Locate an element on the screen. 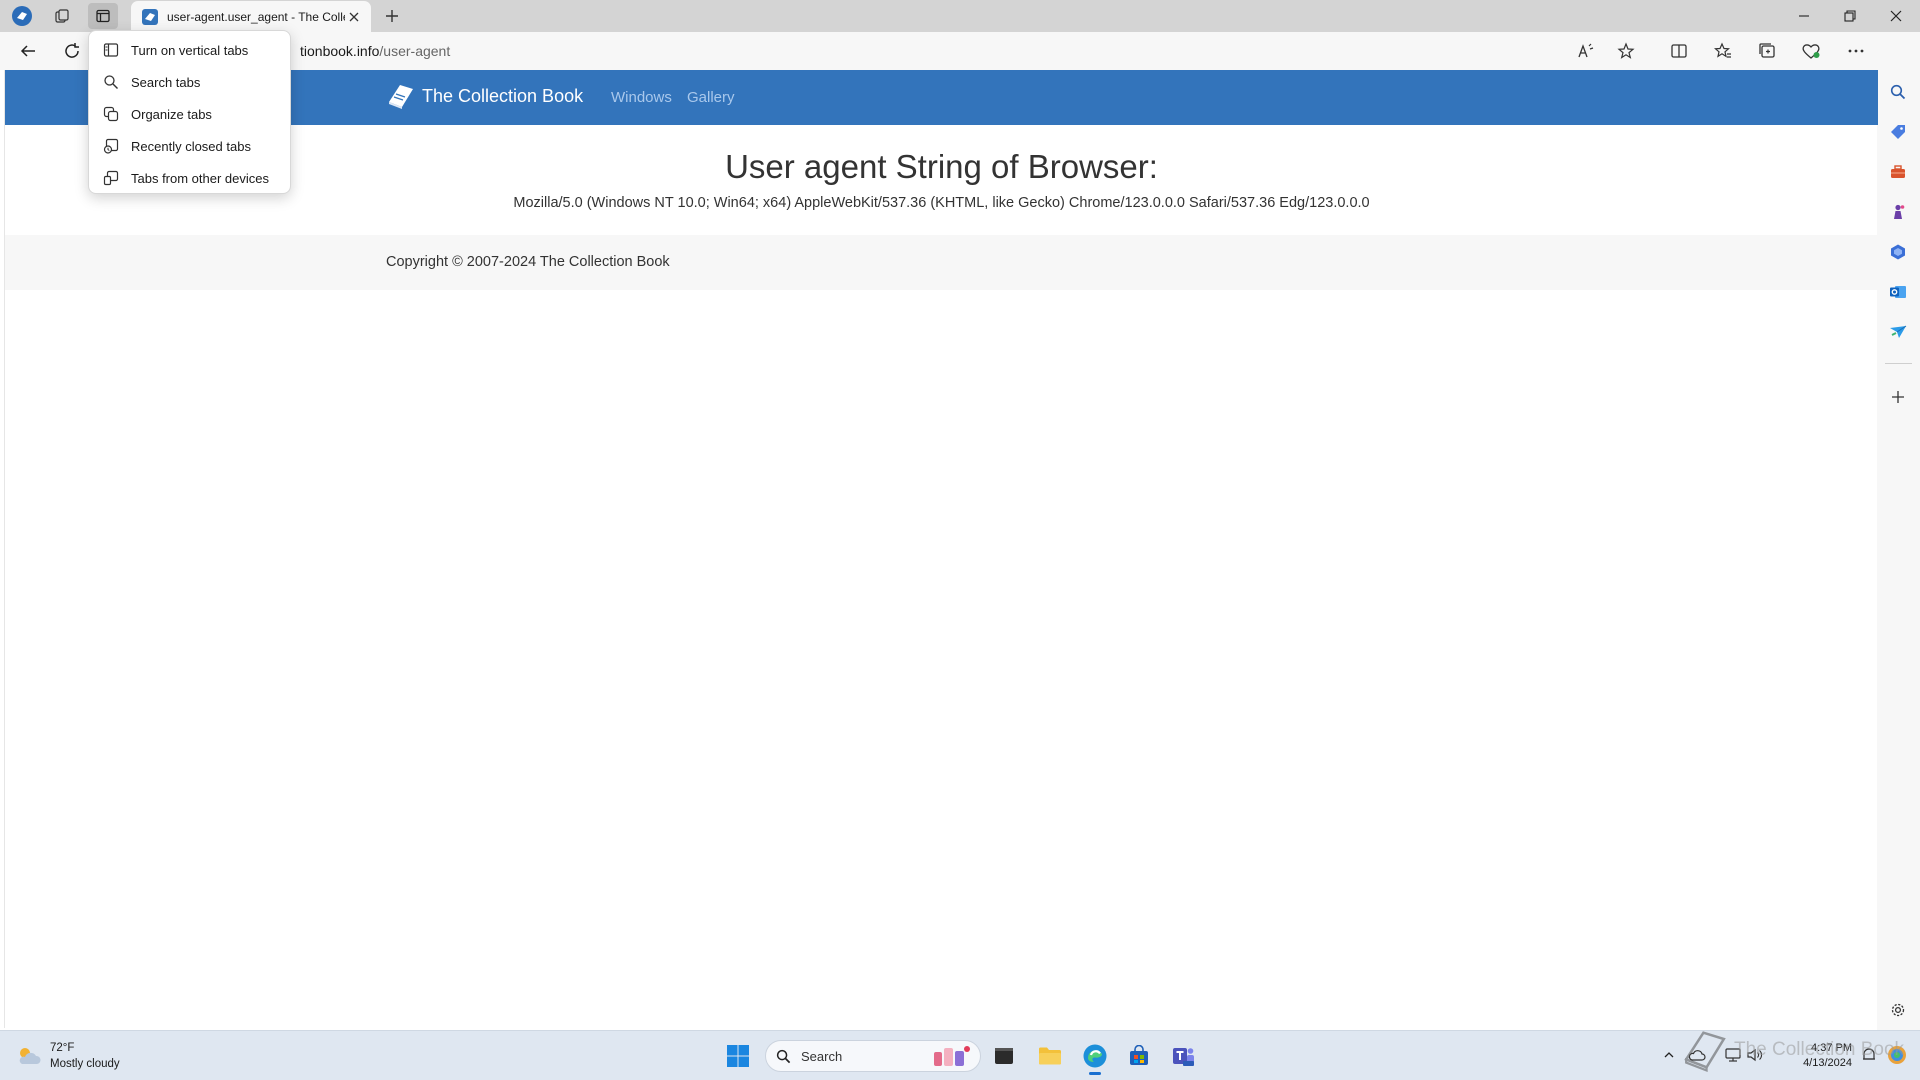 The height and width of the screenshot is (1080, 1920). menu-item-label: Organize tabs is located at coordinates (171, 114).